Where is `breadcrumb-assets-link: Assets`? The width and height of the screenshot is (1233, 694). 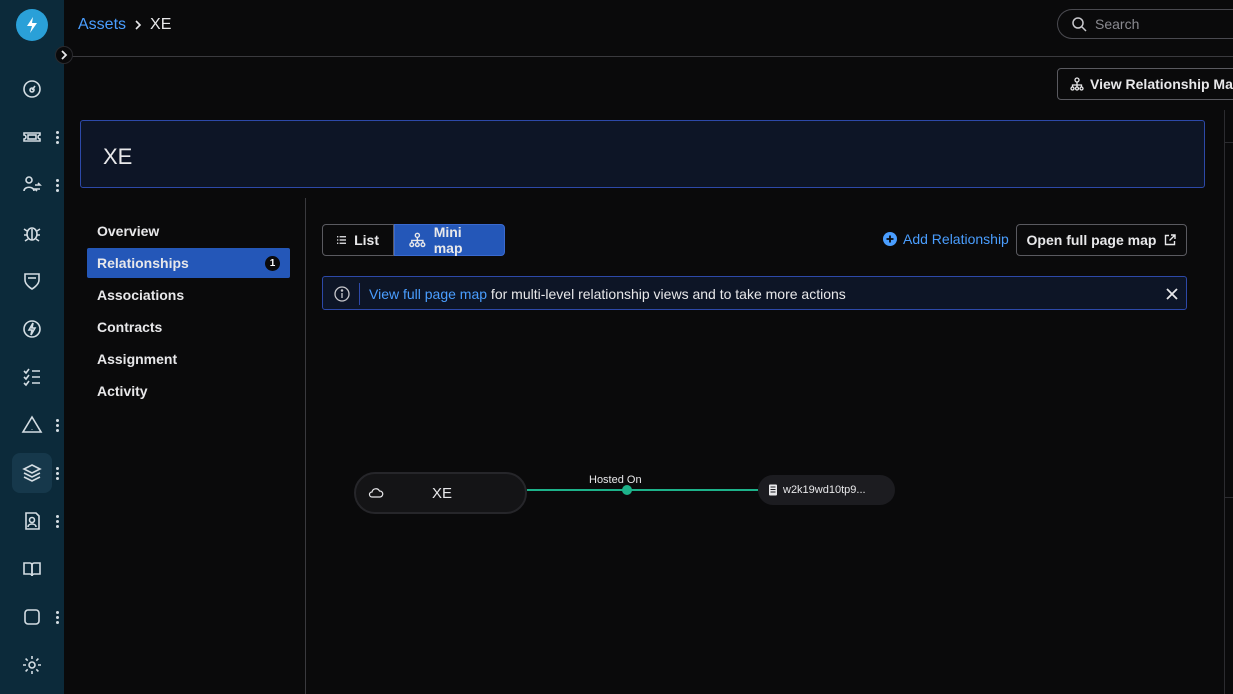 breadcrumb-assets-link: Assets is located at coordinates (102, 25).